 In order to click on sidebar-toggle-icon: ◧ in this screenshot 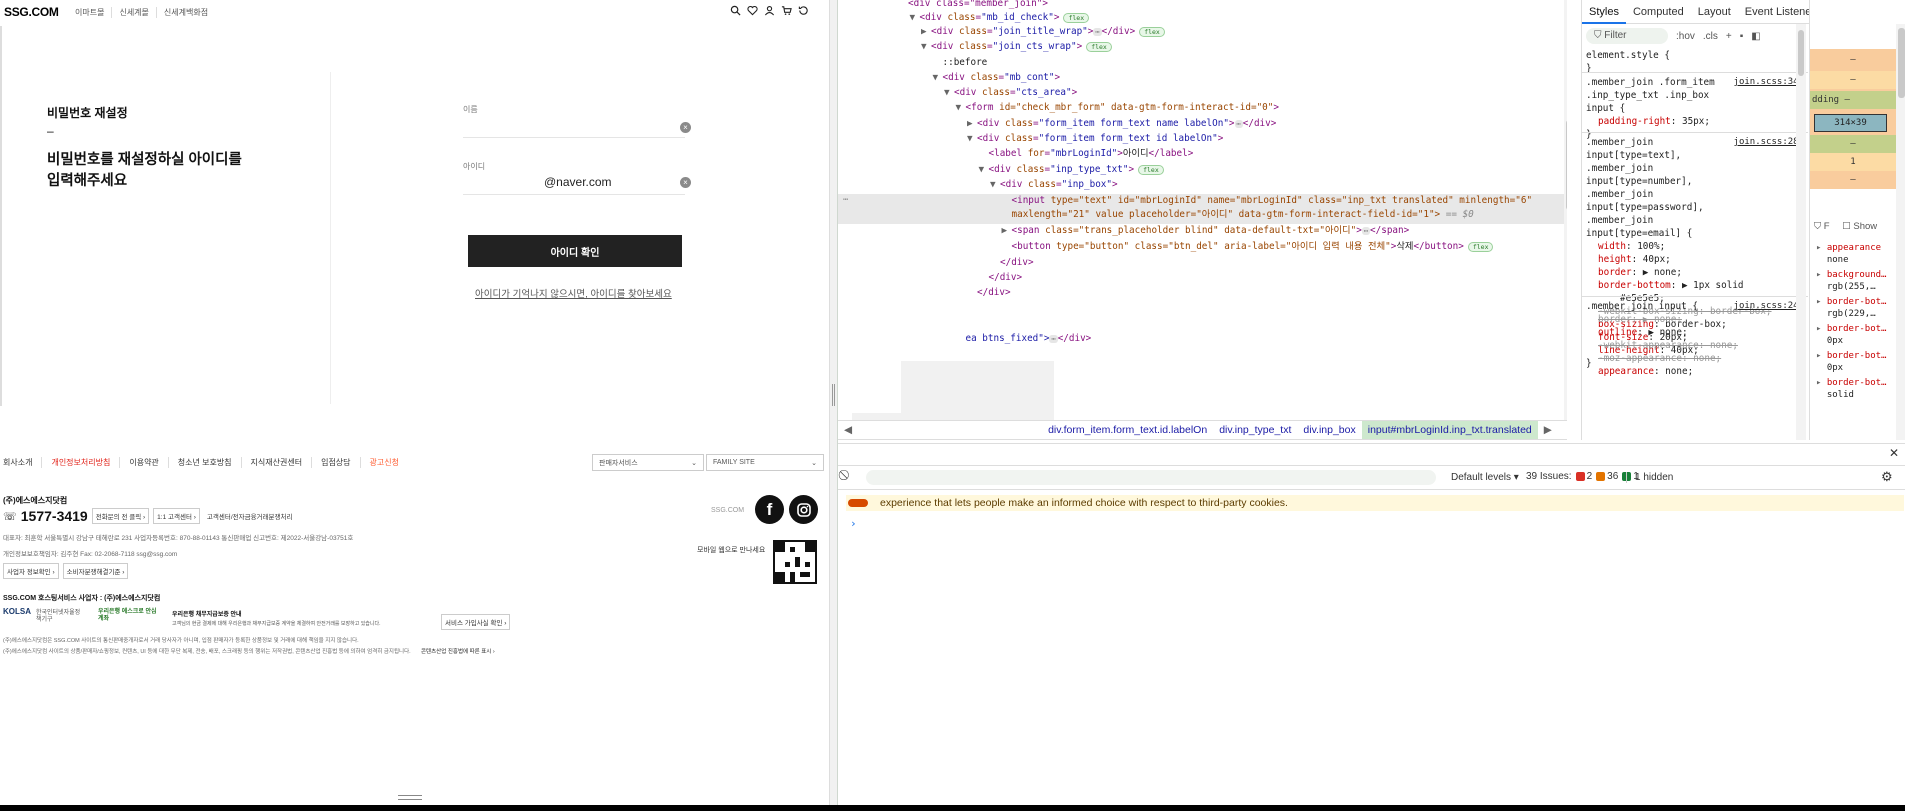, I will do `click(1755, 36)`.